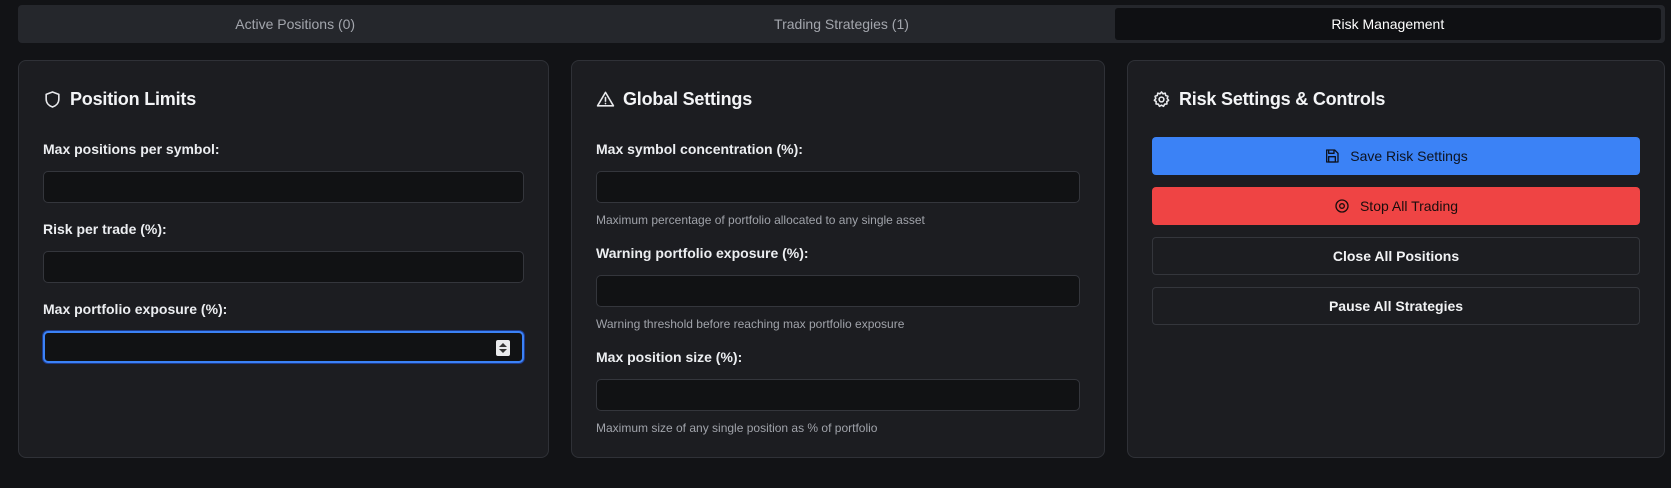  Describe the element at coordinates (1409, 156) in the screenshot. I see `save-risk-settings-label: Save Risk Settings` at that location.